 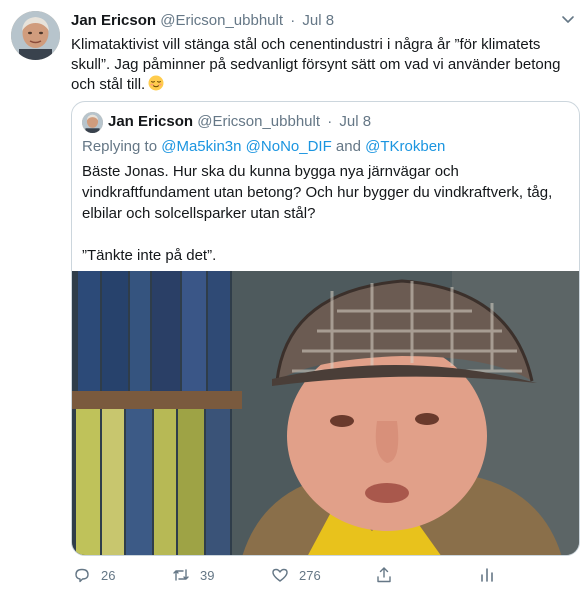 What do you see at coordinates (122, 146) in the screenshot?
I see `replying-to-label: Replying to` at bounding box center [122, 146].